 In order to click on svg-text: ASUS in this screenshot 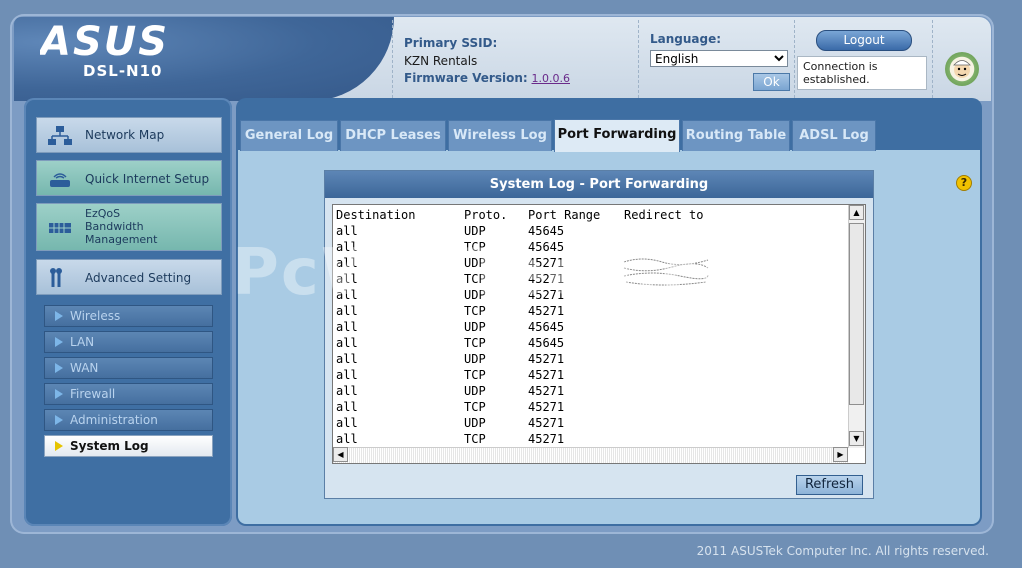, I will do `click(104, 42)`.